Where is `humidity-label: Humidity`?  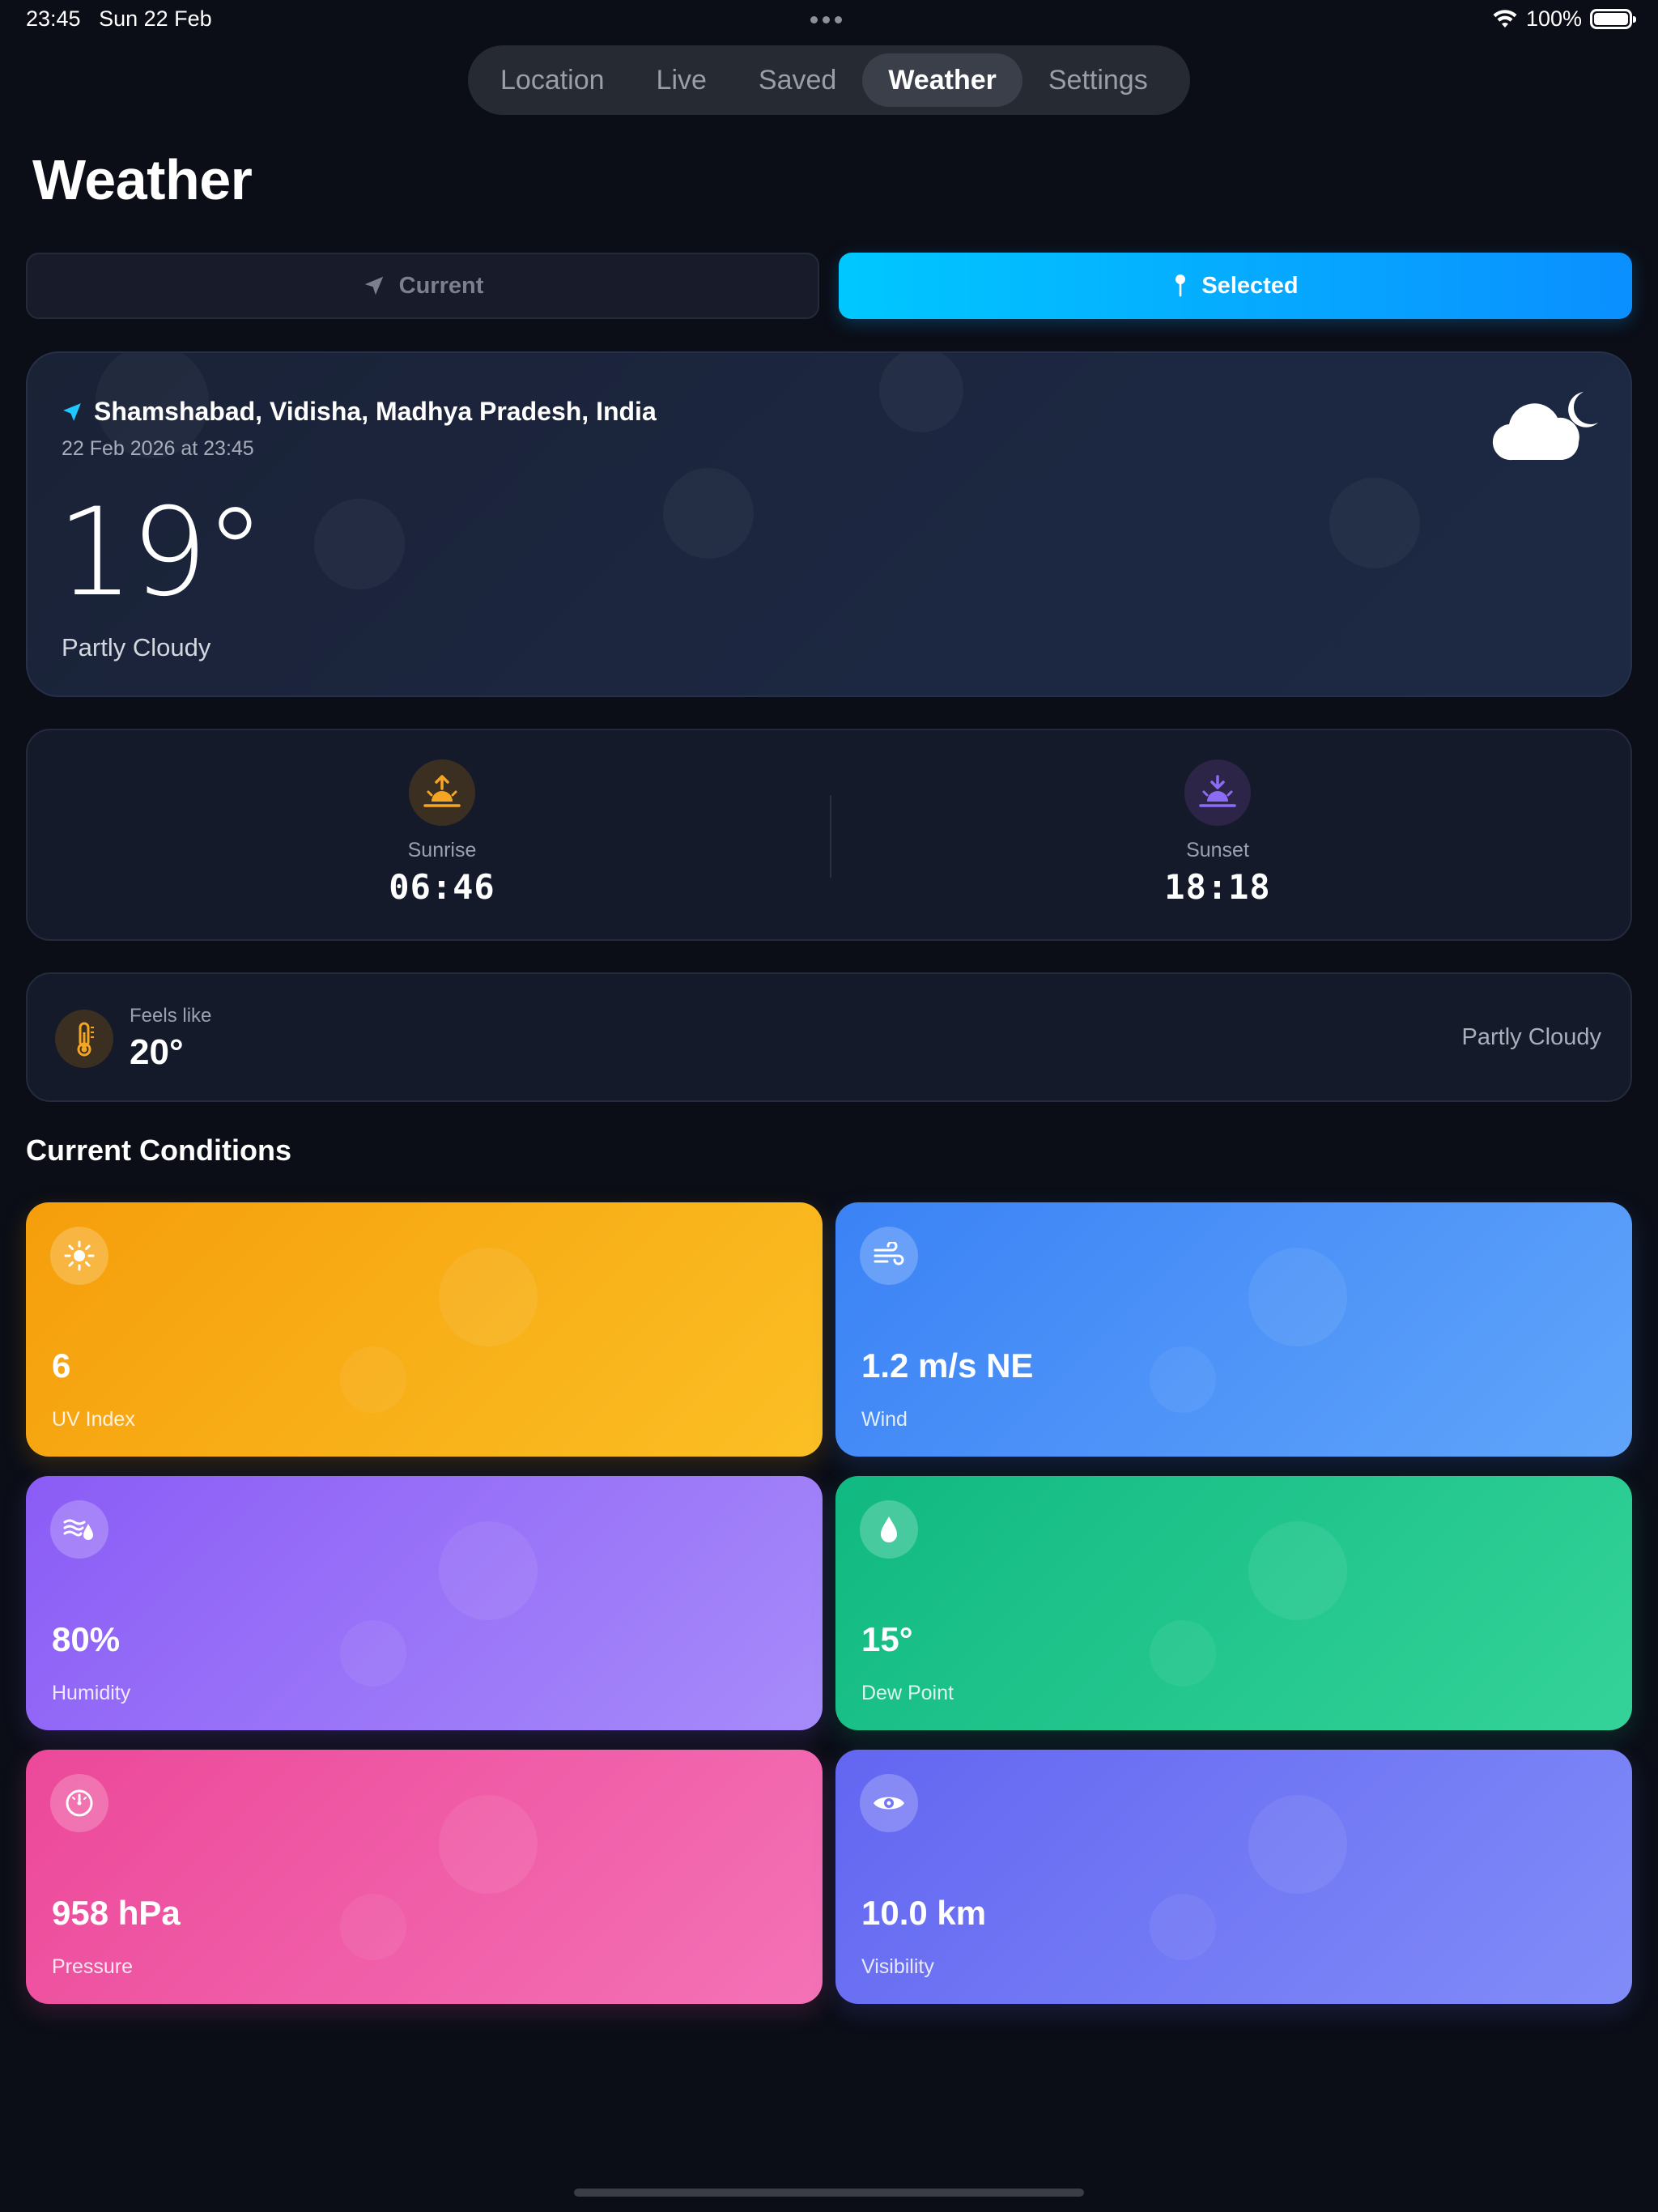 humidity-label: Humidity is located at coordinates (91, 1693).